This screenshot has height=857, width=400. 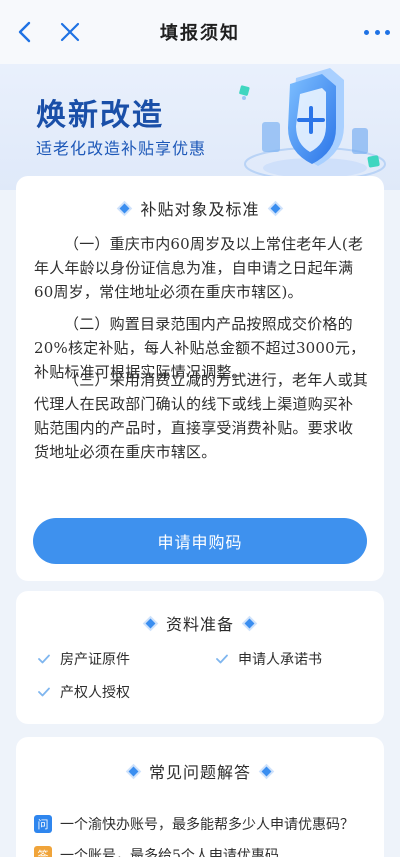 I want to click on documents-section-header: 资料准备, so click(x=200, y=623).